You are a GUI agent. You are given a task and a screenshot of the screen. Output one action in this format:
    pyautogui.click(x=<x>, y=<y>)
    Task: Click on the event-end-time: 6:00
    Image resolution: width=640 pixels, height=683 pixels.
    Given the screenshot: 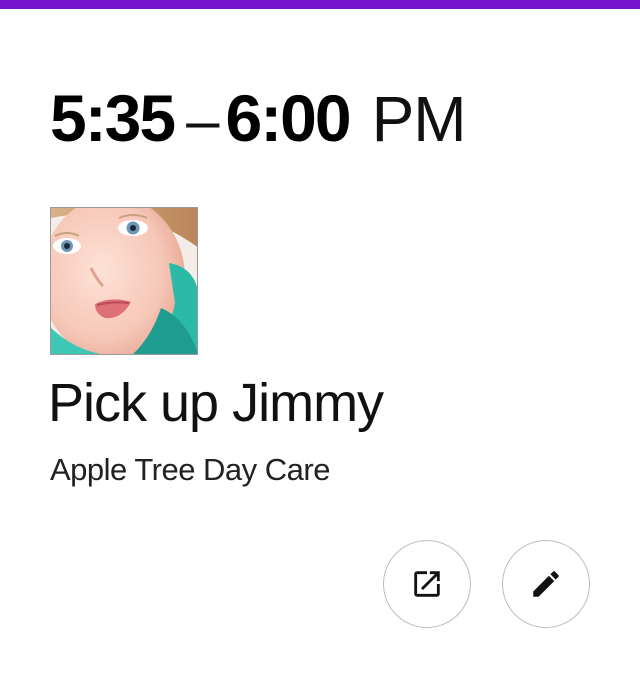 What is the action you would take?
    pyautogui.click(x=288, y=118)
    